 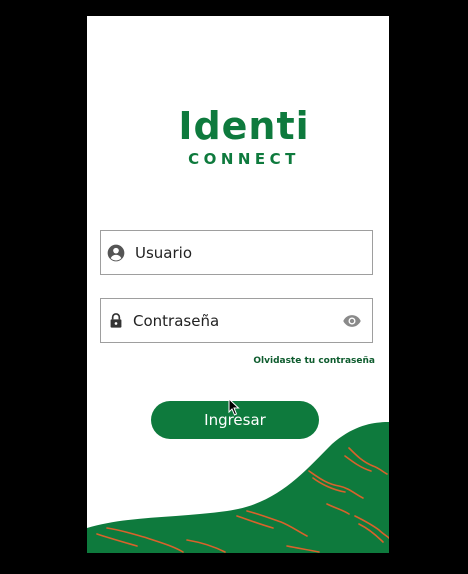 What do you see at coordinates (238, 487) in the screenshot?
I see `decorative-wave-background` at bounding box center [238, 487].